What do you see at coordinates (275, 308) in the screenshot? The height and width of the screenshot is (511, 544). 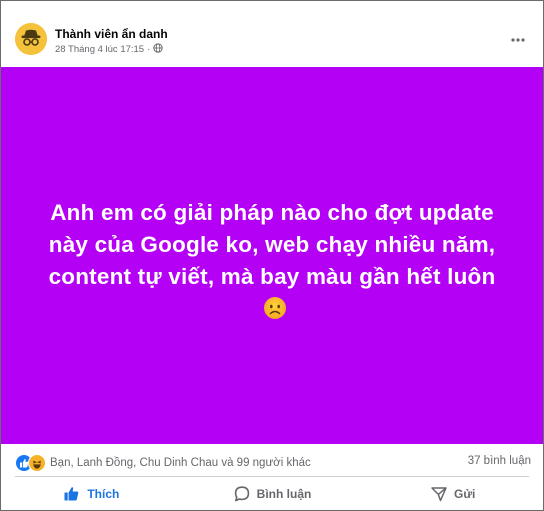 I see `disappointed-face-emoji` at bounding box center [275, 308].